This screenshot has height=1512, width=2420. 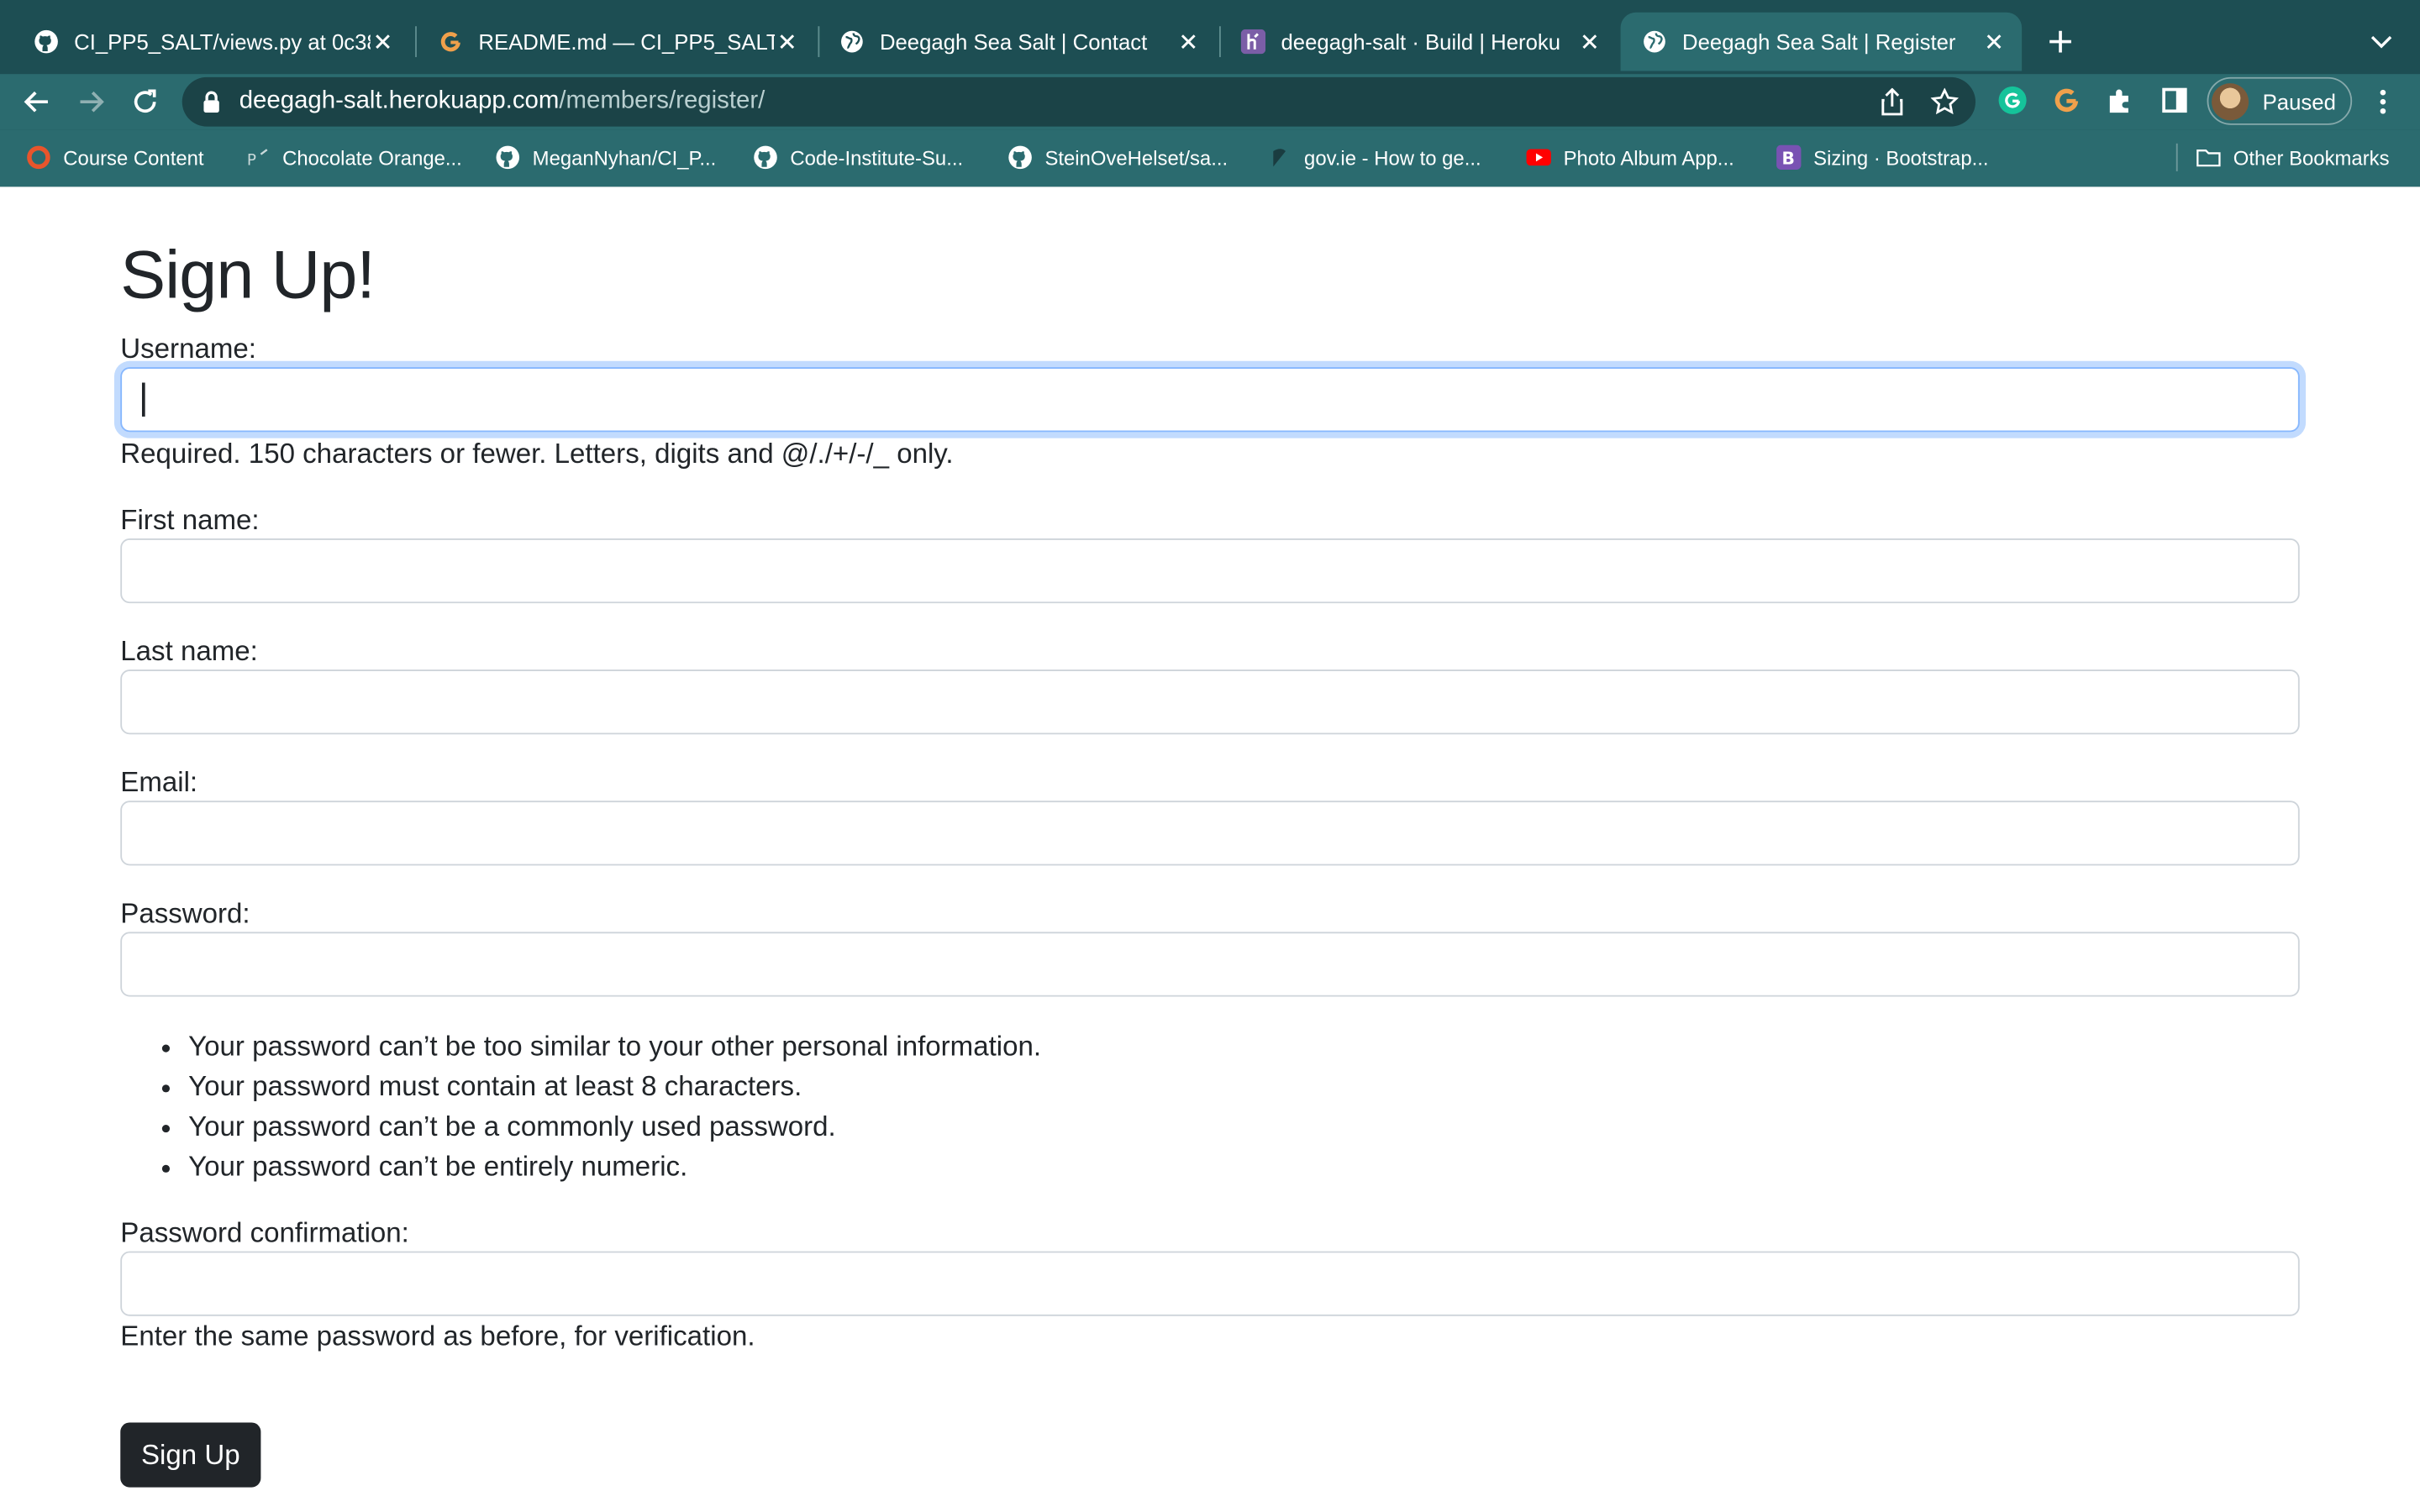 I want to click on puzzle-extensions-icon, so click(x=2120, y=100).